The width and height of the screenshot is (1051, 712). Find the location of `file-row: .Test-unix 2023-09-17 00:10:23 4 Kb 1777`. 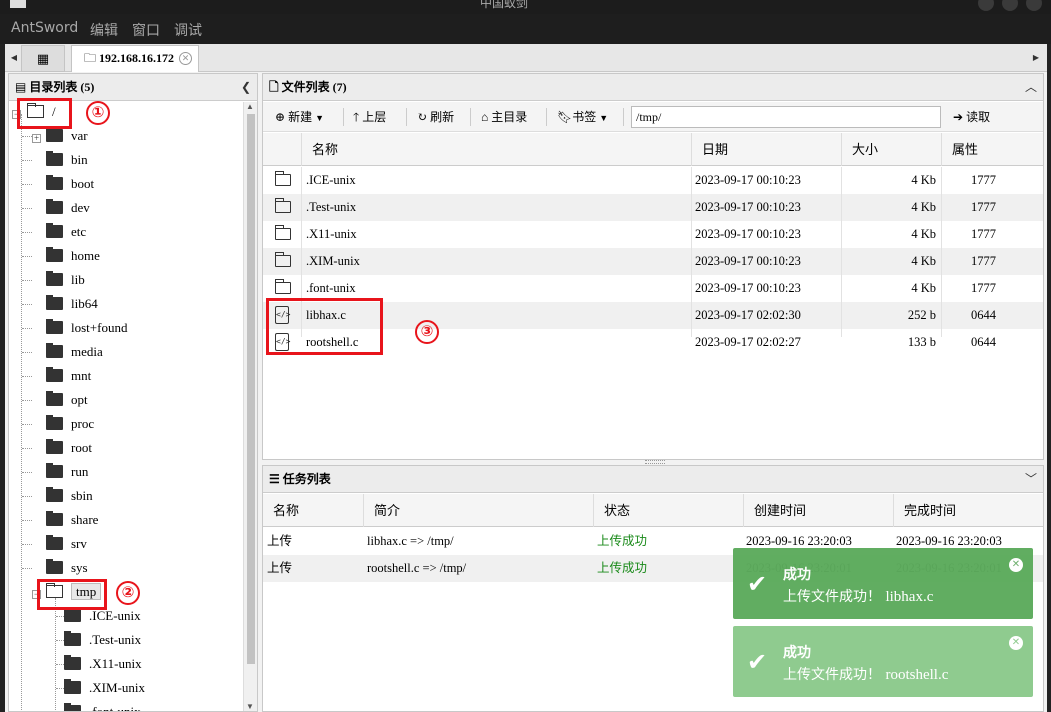

file-row: .Test-unix 2023-09-17 00:10:23 4 Kb 1777 is located at coordinates (653, 207).